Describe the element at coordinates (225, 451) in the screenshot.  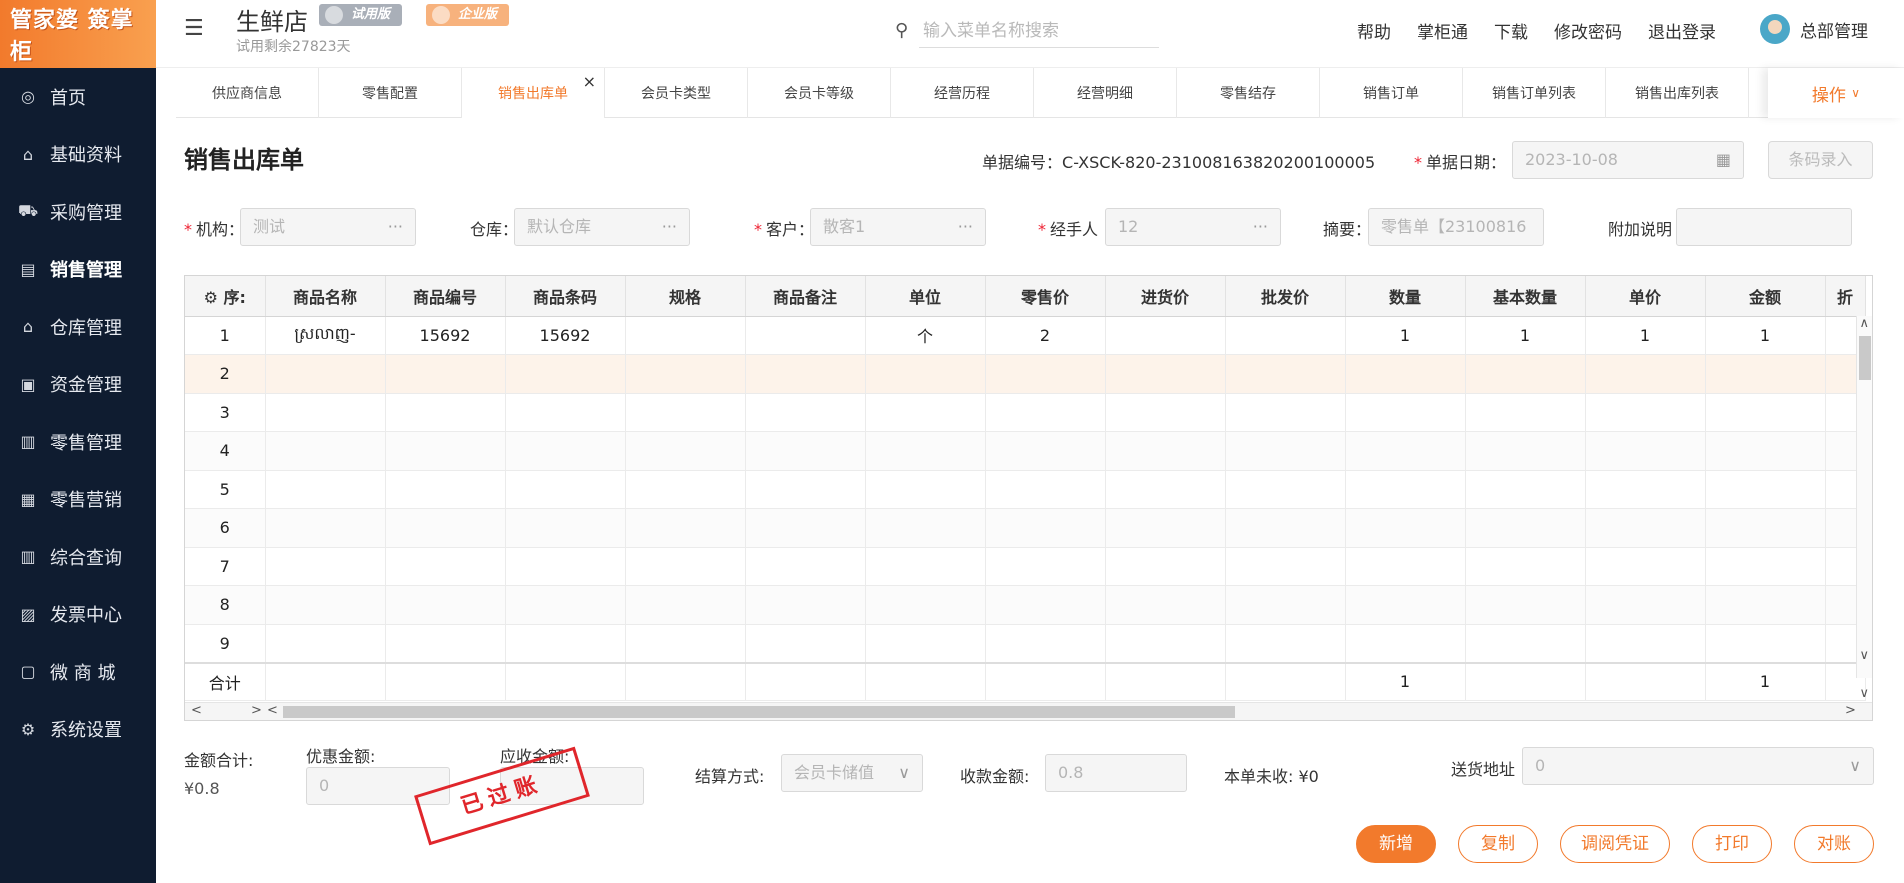
I see `table-cell: 4` at that location.